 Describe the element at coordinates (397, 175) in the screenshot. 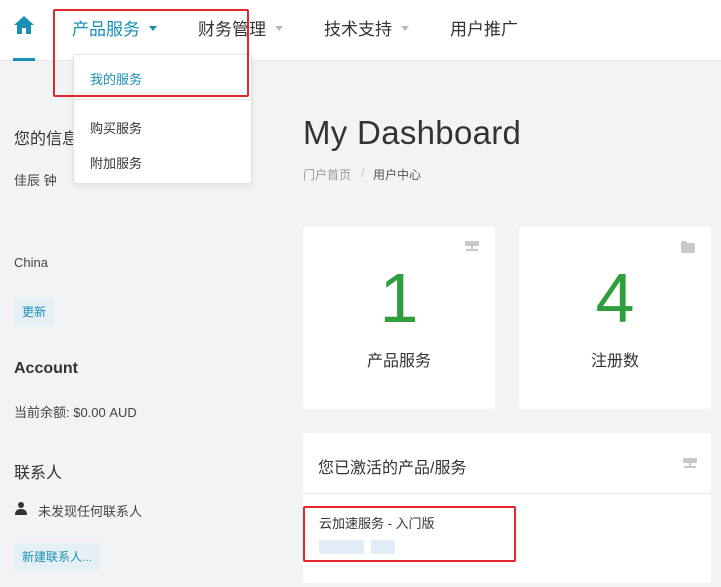

I see `breadcrumb-current: 用户中心` at that location.